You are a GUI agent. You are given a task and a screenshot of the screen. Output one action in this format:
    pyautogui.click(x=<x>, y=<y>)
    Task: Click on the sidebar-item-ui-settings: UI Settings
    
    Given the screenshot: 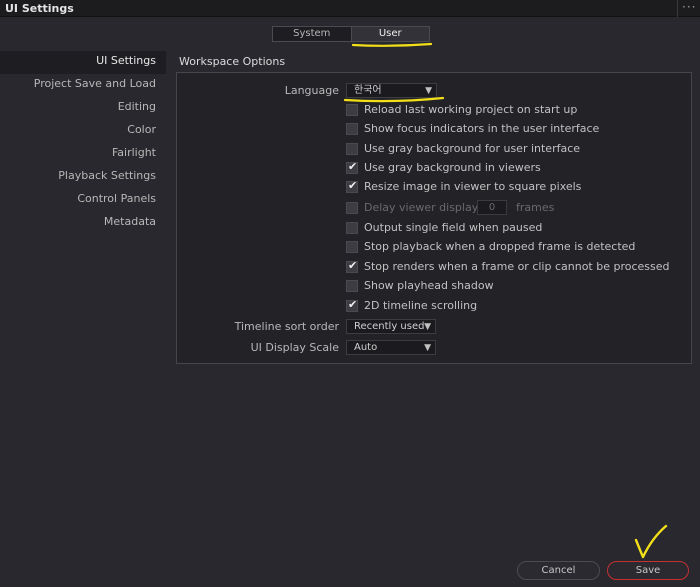 What is the action you would take?
    pyautogui.click(x=83, y=62)
    